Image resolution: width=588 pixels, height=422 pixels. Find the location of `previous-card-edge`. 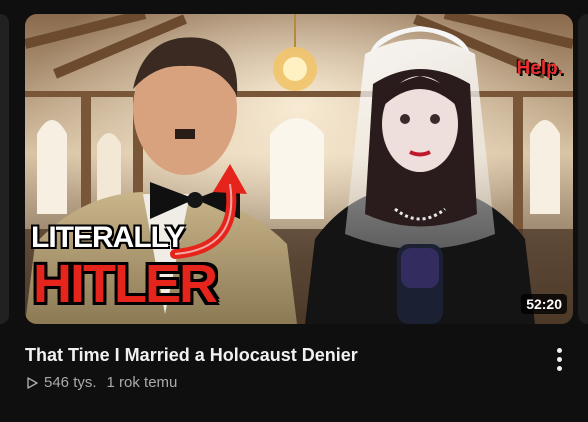

previous-card-edge is located at coordinates (4, 169).